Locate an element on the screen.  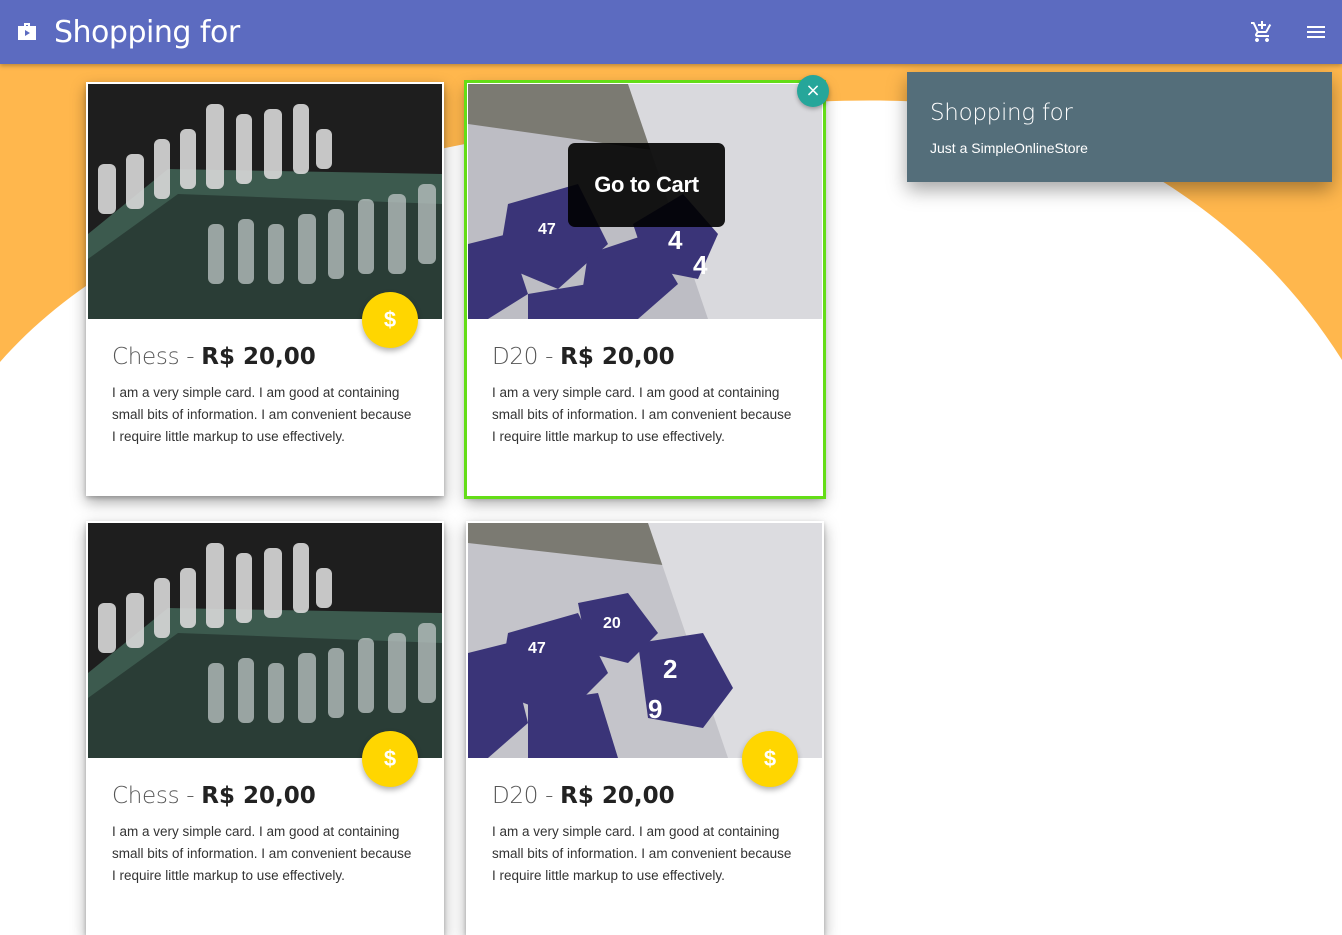
hamburger-menu-icon is located at coordinates (1316, 32).